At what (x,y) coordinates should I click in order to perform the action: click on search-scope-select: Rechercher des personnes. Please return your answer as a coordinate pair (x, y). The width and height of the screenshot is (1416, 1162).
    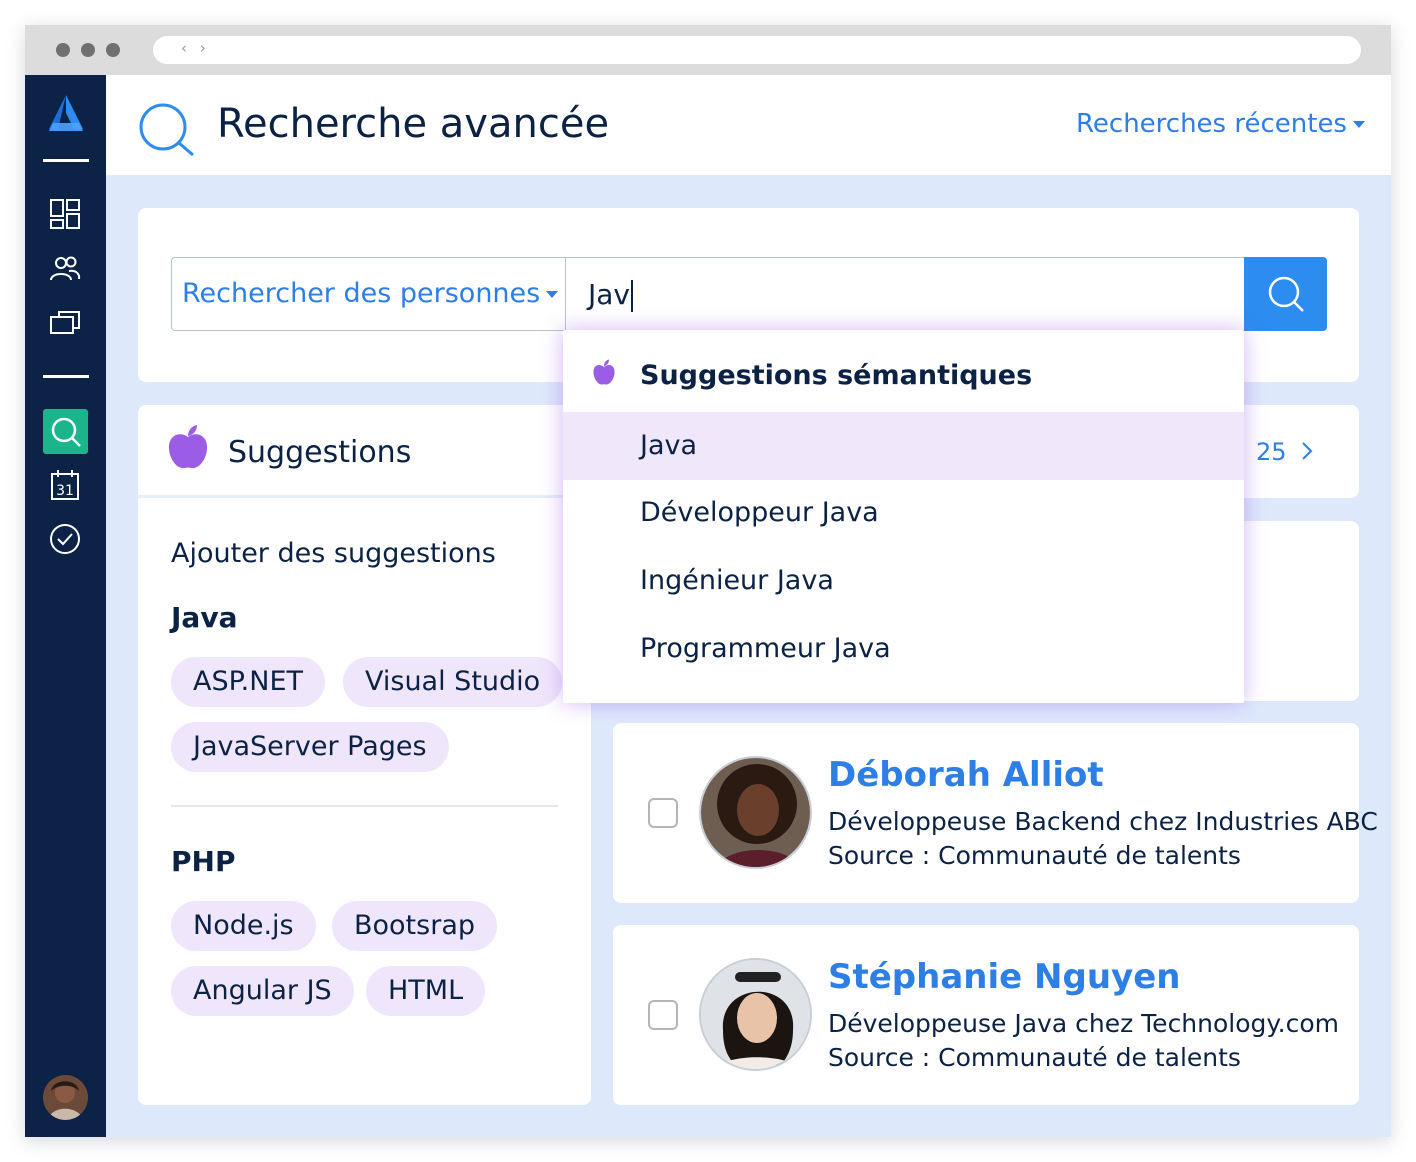
    Looking at the image, I should click on (368, 294).